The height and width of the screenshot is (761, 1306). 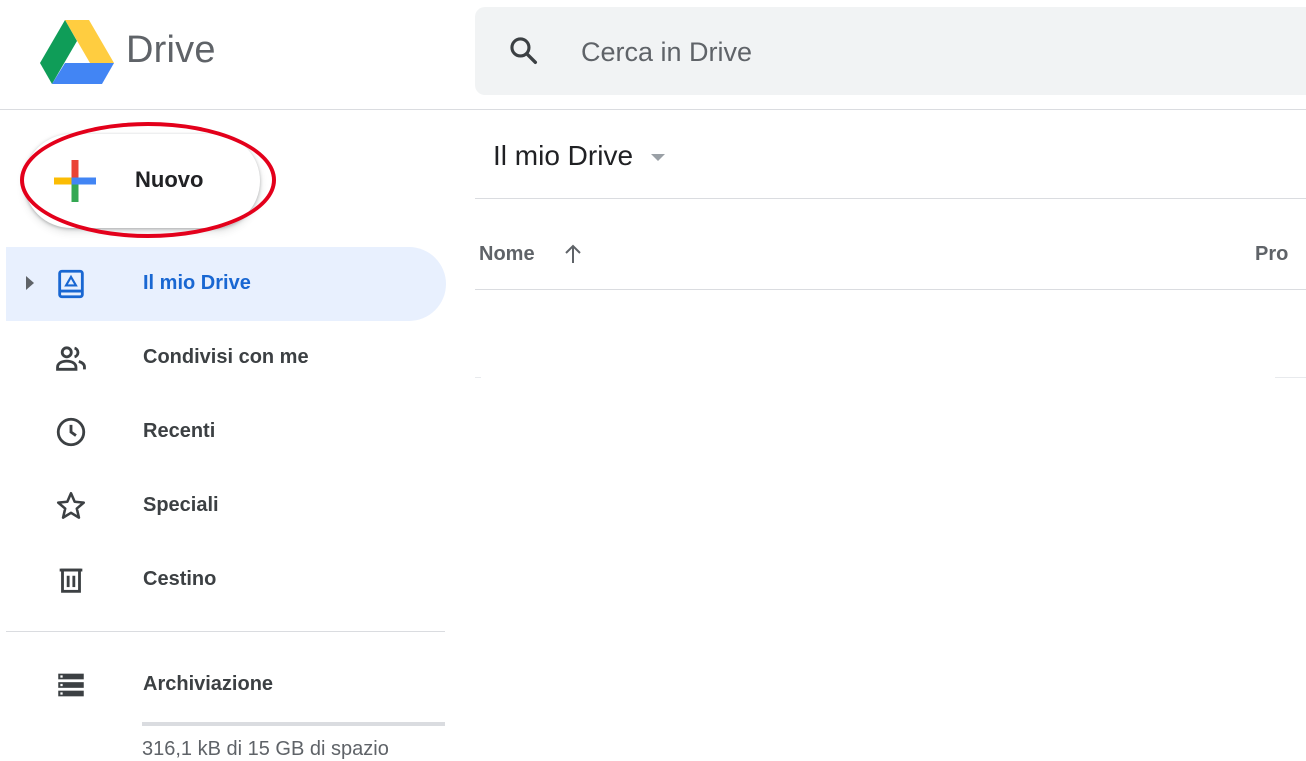 What do you see at coordinates (169, 179) in the screenshot?
I see `new-button-label: Nuovo` at bounding box center [169, 179].